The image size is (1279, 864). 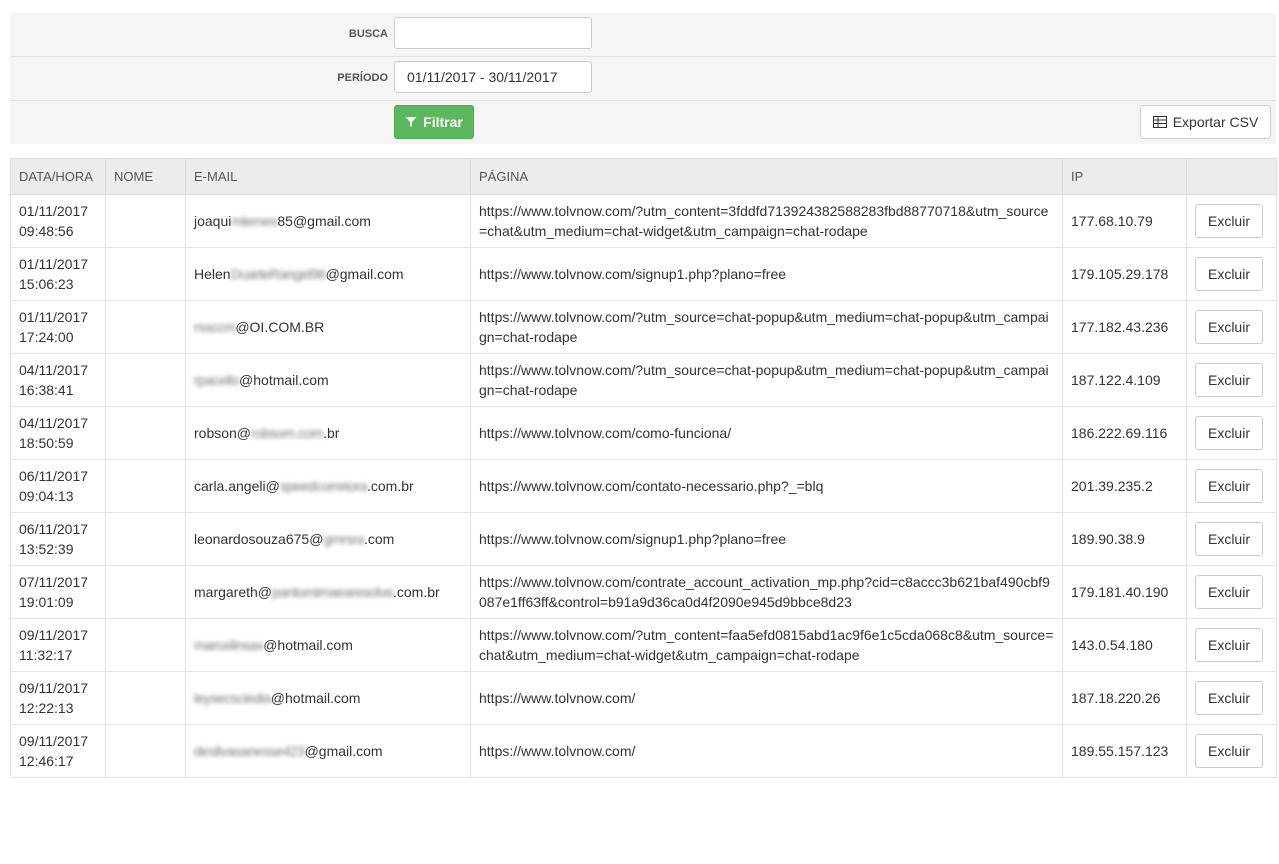 What do you see at coordinates (54, 741) in the screenshot?
I see `cell-date: 09/11/2017` at bounding box center [54, 741].